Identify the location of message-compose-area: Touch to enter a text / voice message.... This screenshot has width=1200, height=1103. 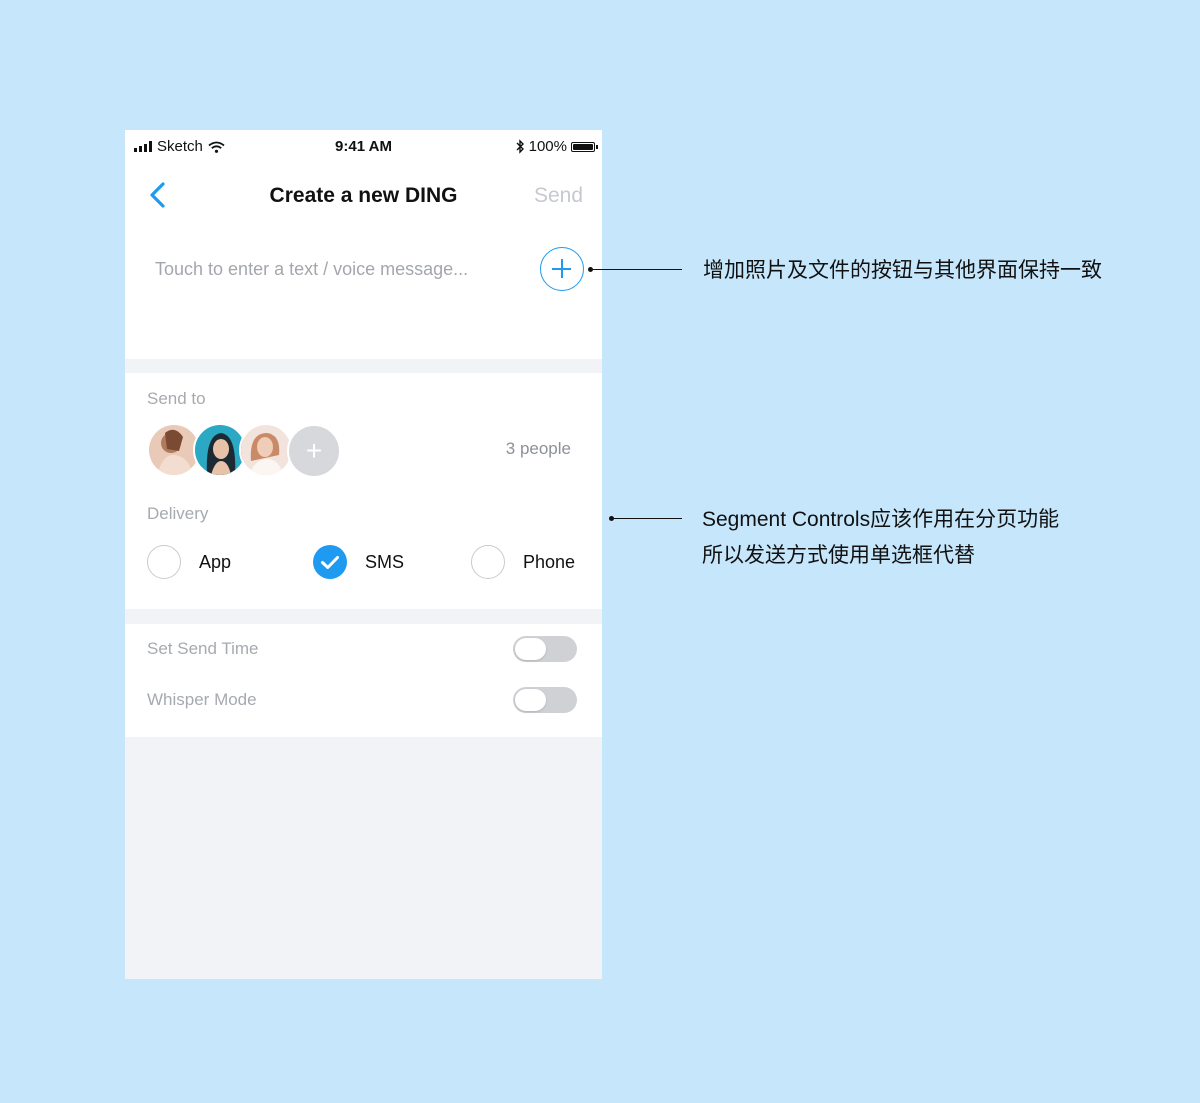
(363, 293).